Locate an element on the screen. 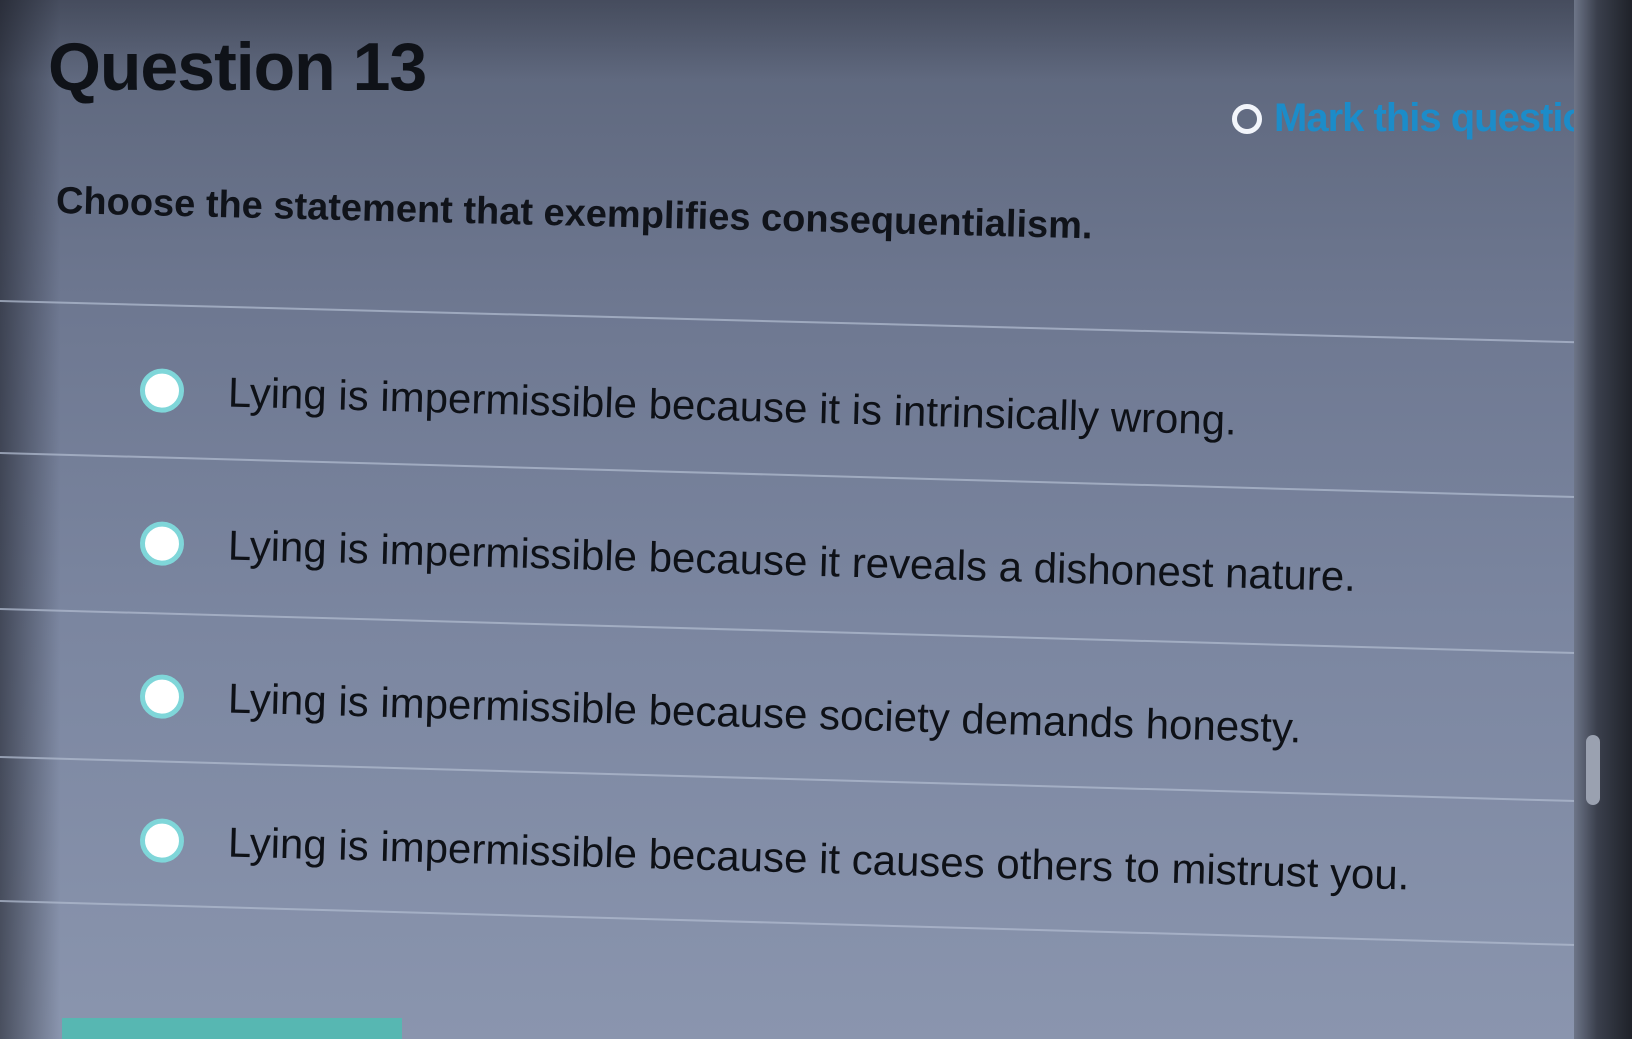  mark-question-toggle: Mark this question is located at coordinates (1421, 118).